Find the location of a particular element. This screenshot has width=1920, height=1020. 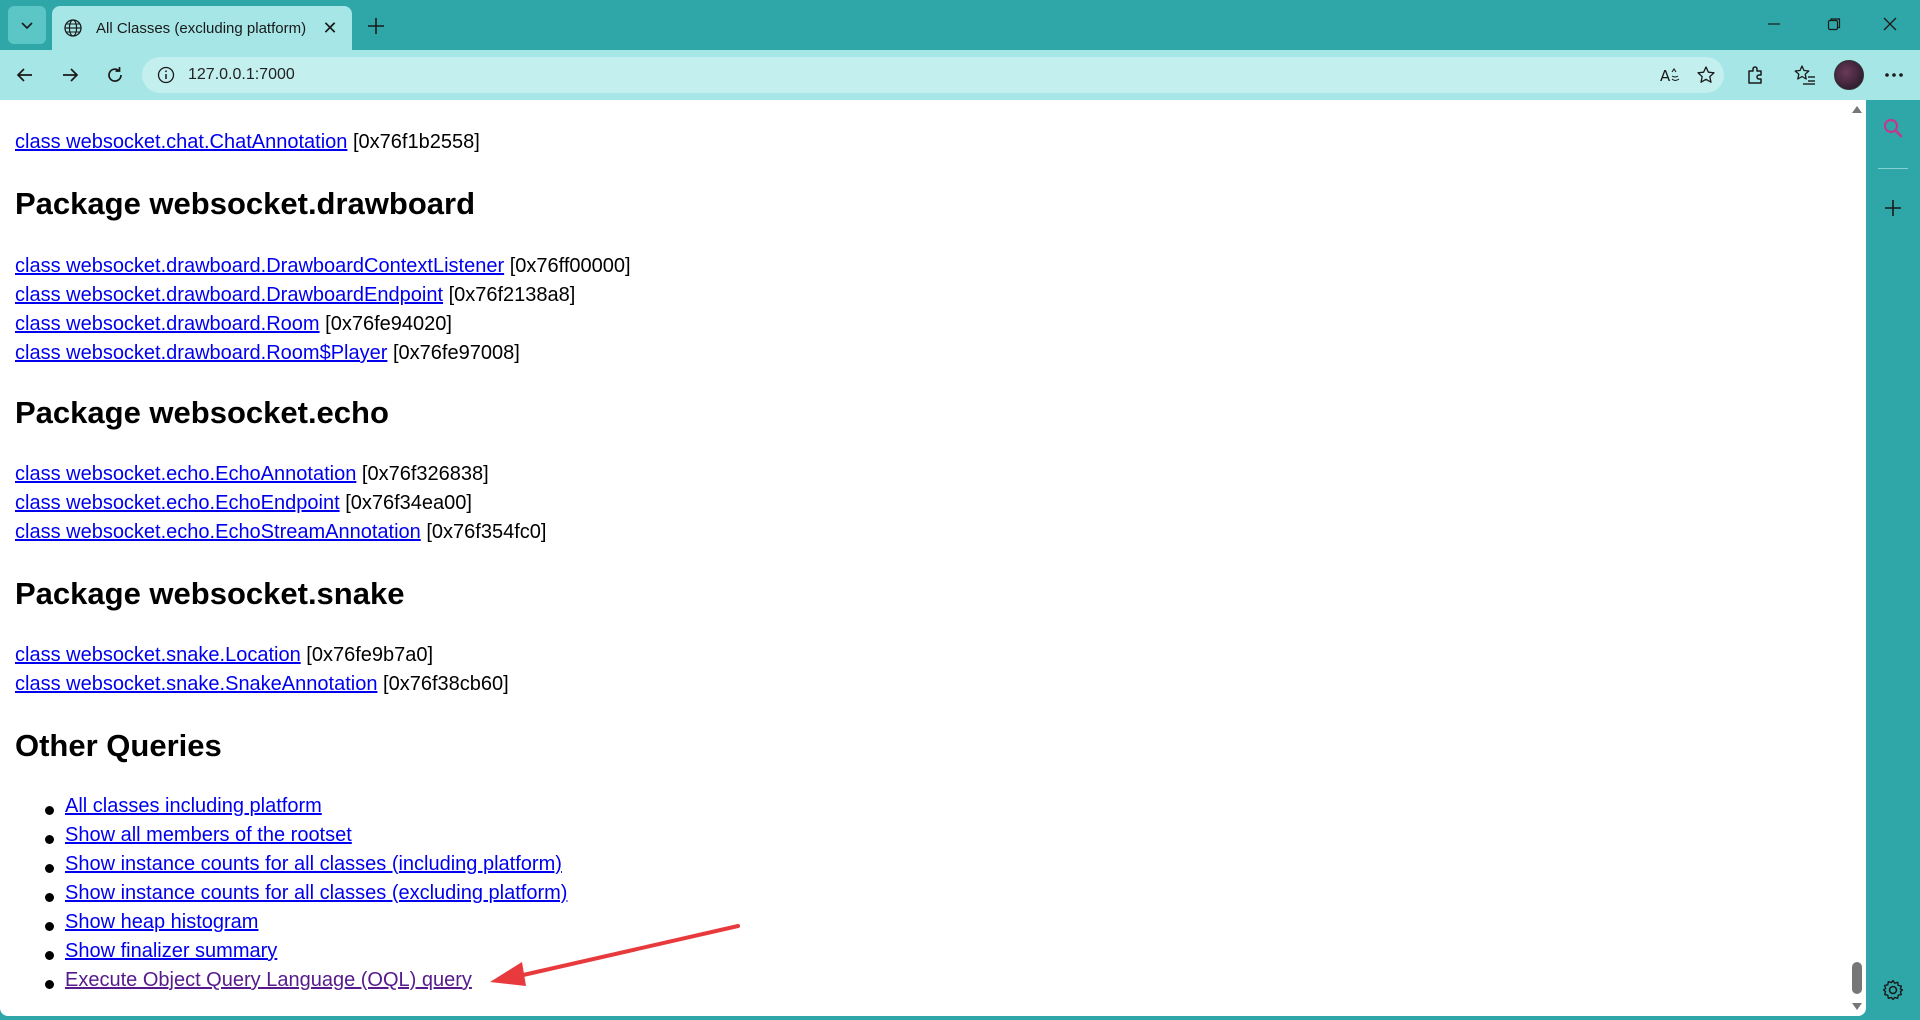

class-address: [0x76f1b2558] is located at coordinates (416, 142).